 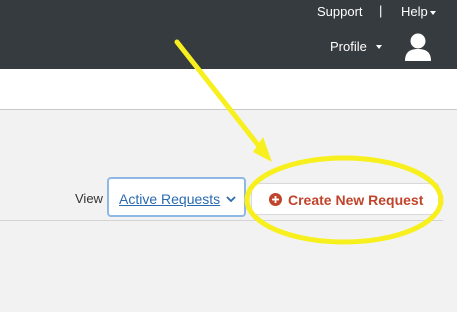 What do you see at coordinates (379, 47) in the screenshot?
I see `profile-caret-icon` at bounding box center [379, 47].